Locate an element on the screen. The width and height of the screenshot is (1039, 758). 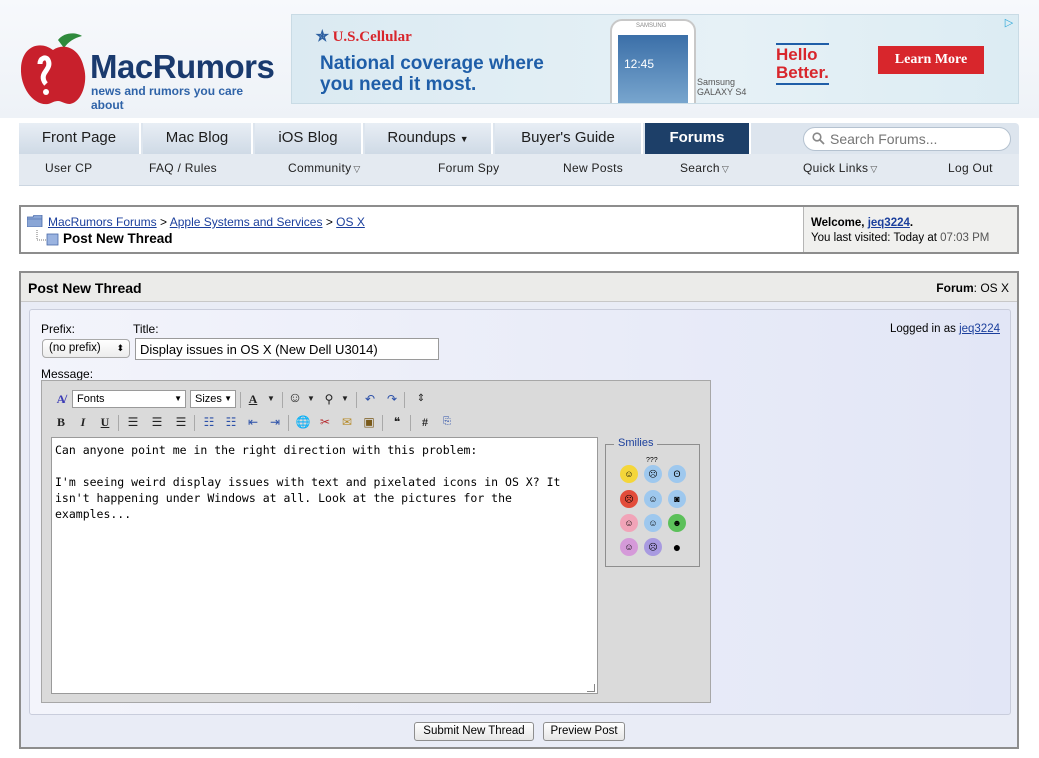
phone-time: 12:45 is located at coordinates (639, 64).